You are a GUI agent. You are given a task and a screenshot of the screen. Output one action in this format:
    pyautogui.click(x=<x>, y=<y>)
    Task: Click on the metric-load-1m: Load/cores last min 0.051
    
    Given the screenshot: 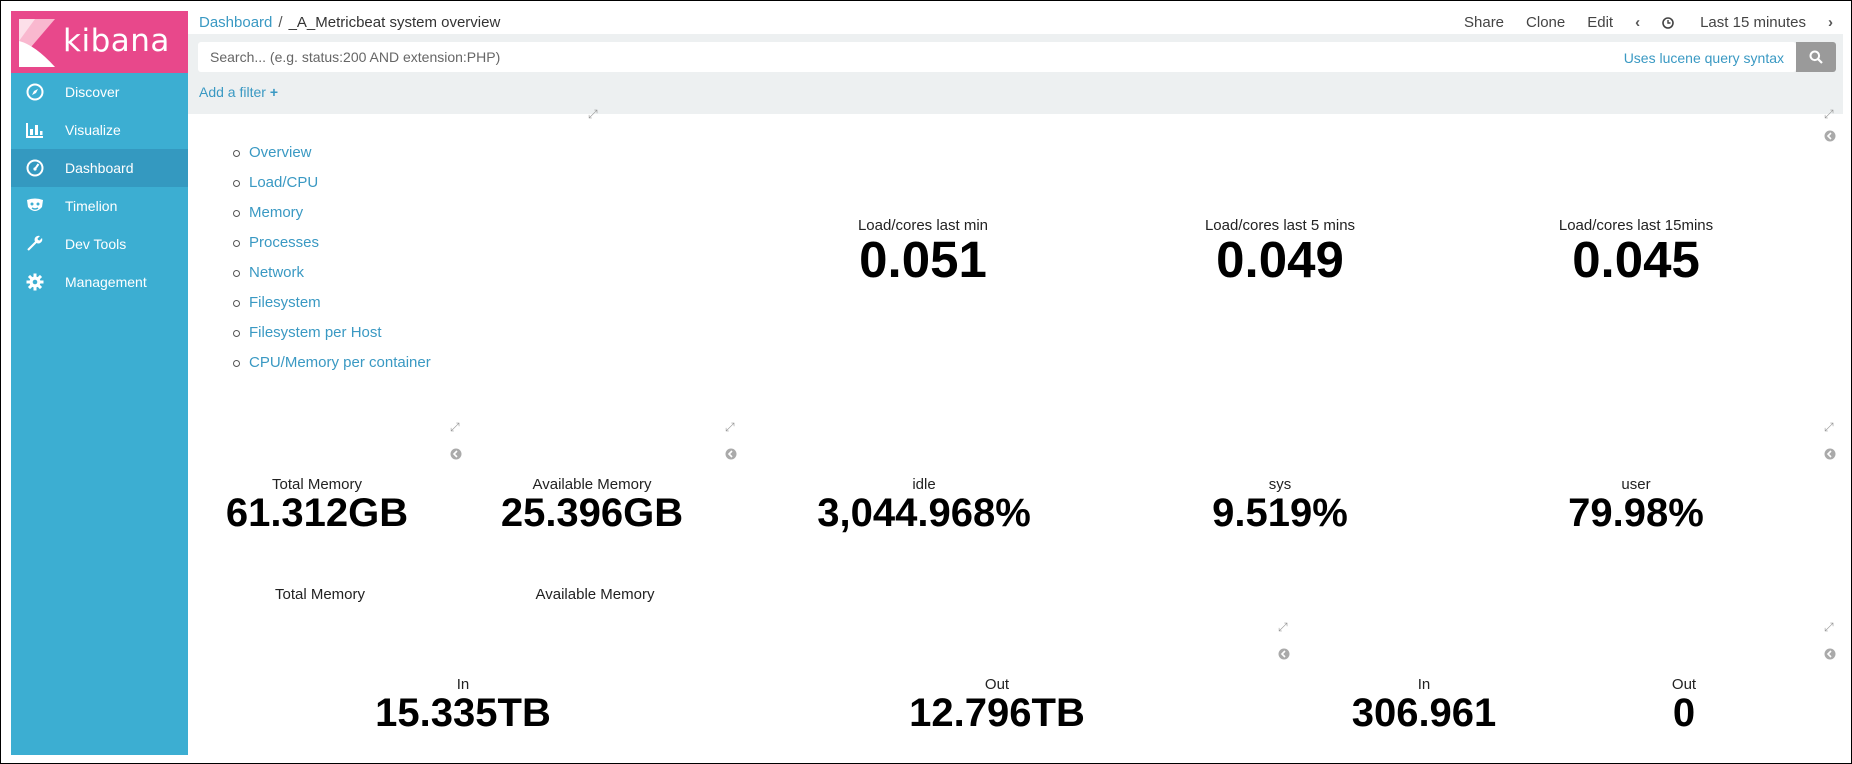 What is the action you would take?
    pyautogui.click(x=923, y=251)
    